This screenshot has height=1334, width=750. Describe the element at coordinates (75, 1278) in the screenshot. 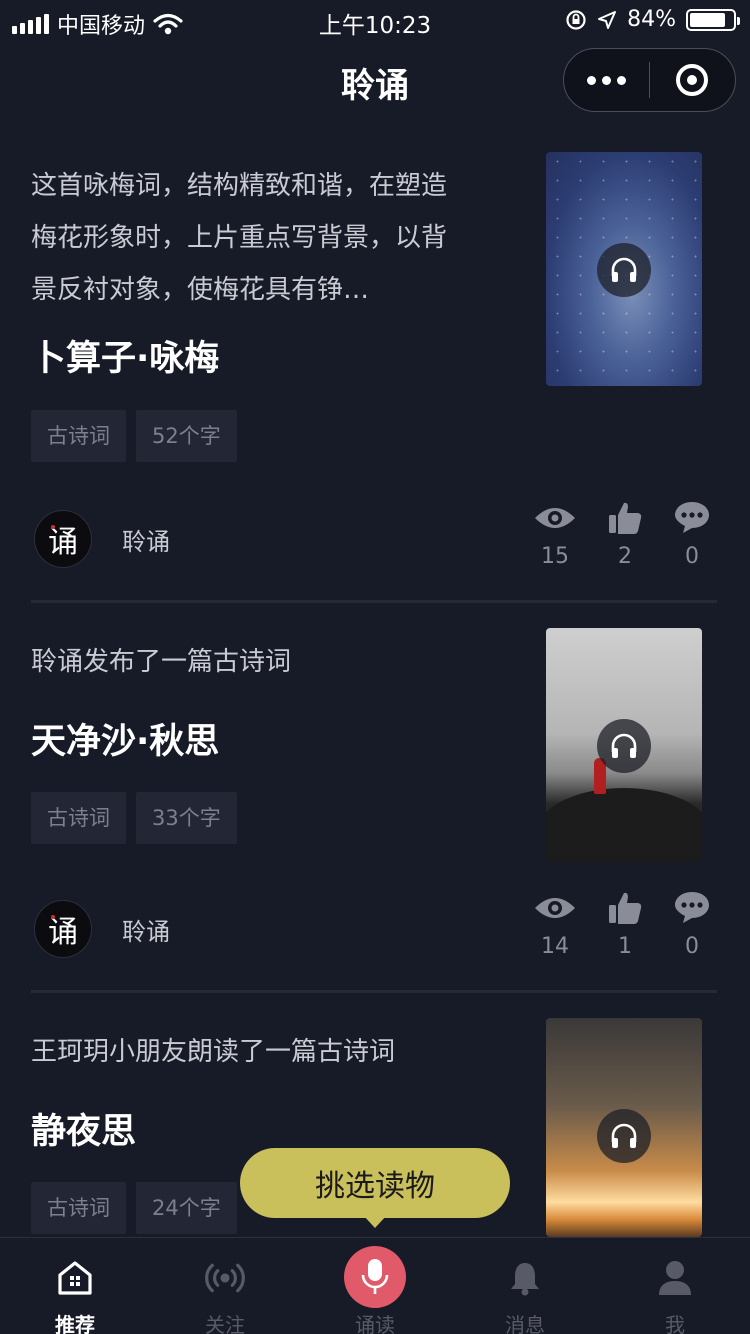

I see `home-icon` at that location.